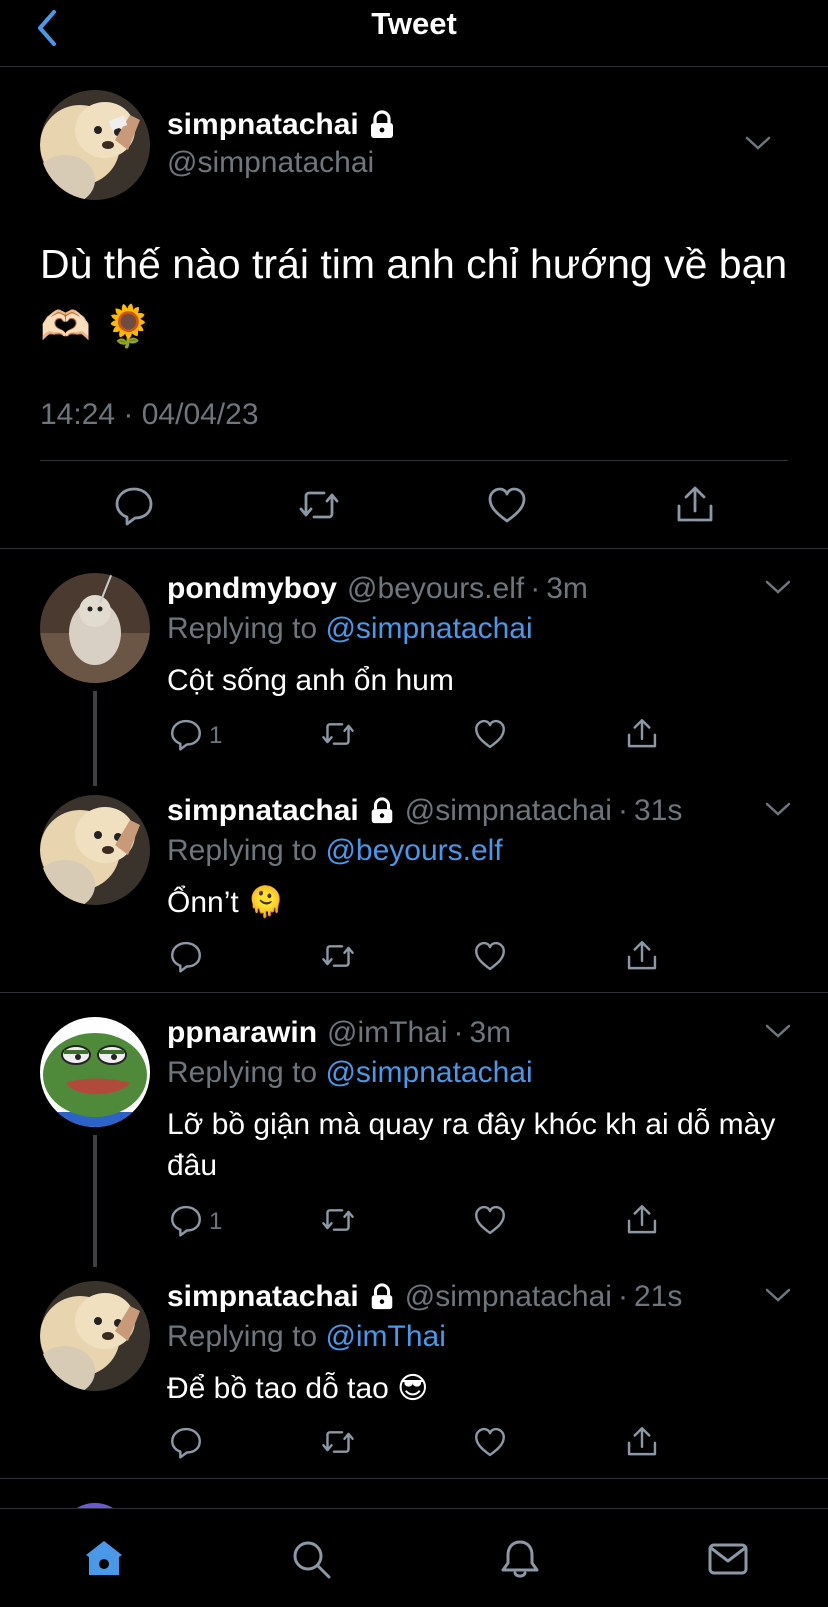  I want to click on home-icon, so click(104, 1559).